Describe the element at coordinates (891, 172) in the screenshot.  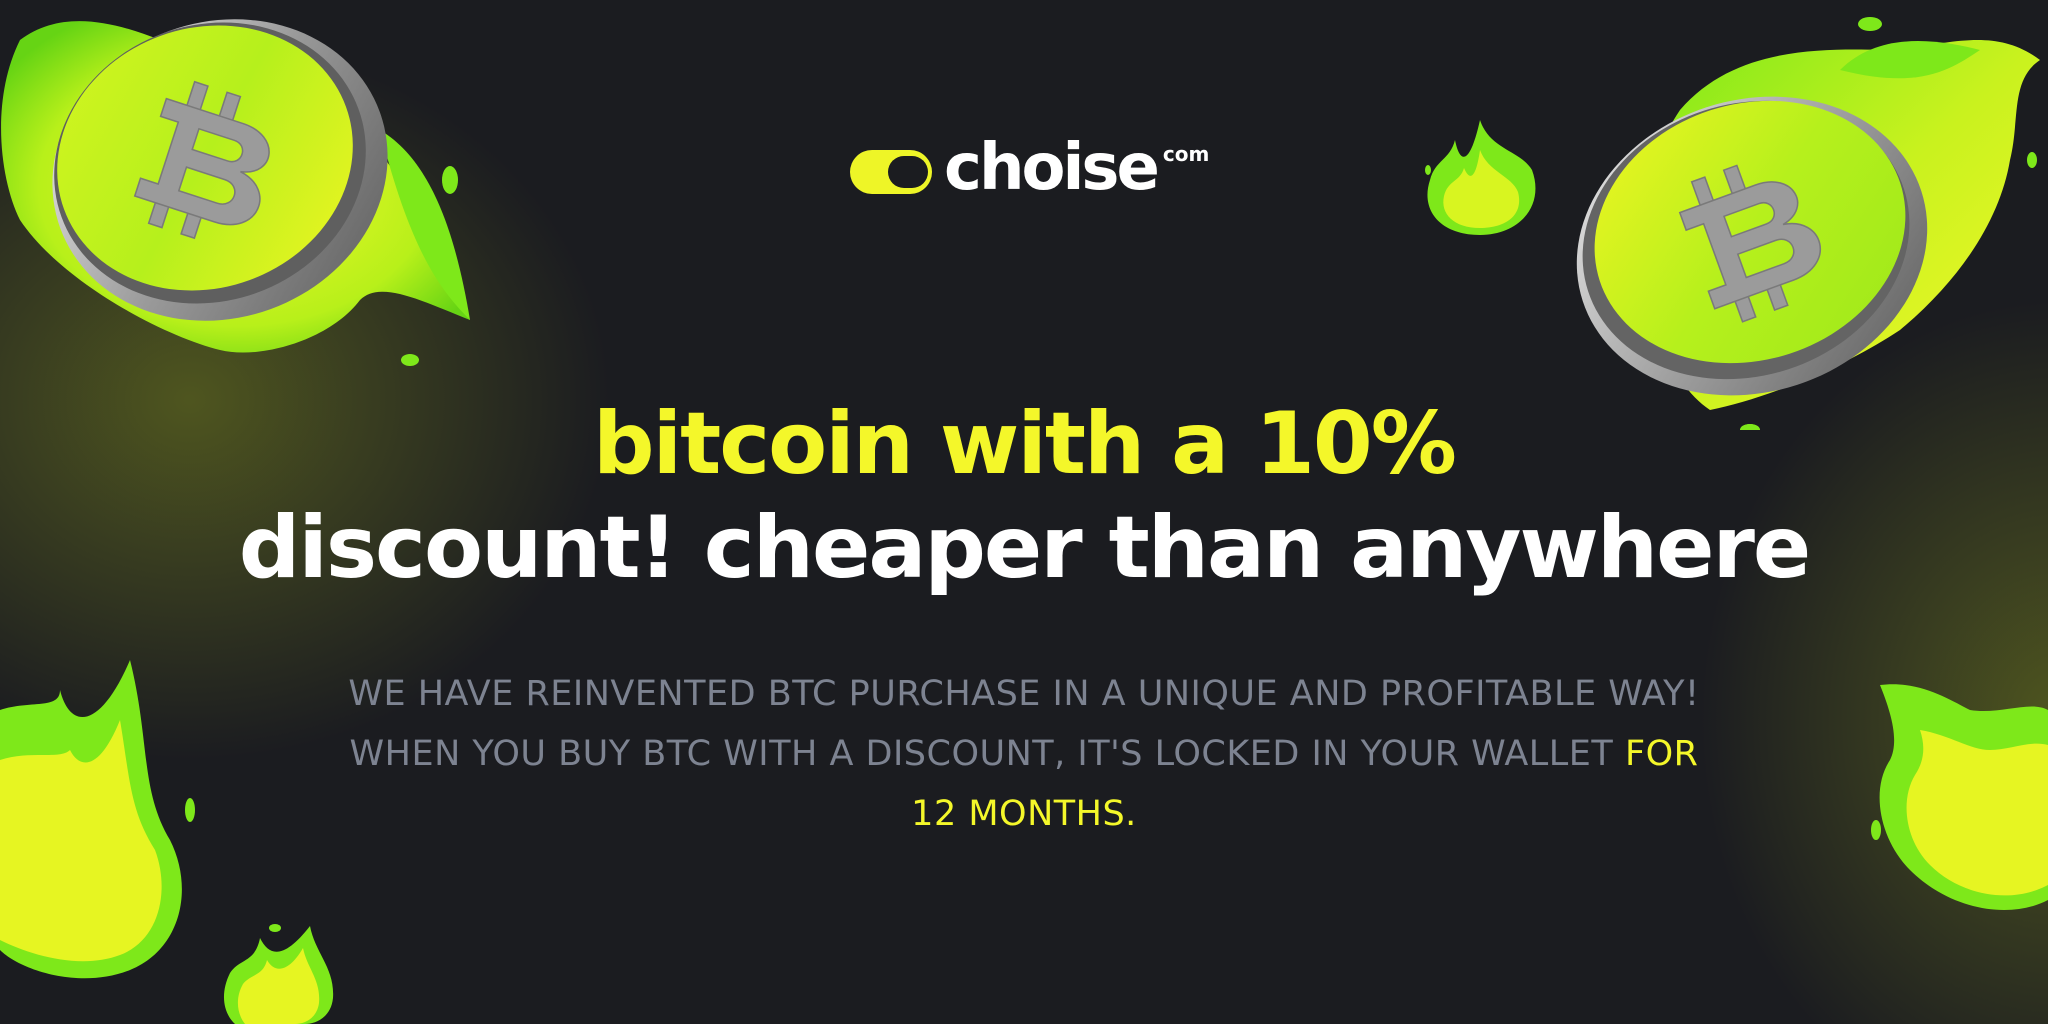
I see `toggle-logo-icon` at that location.